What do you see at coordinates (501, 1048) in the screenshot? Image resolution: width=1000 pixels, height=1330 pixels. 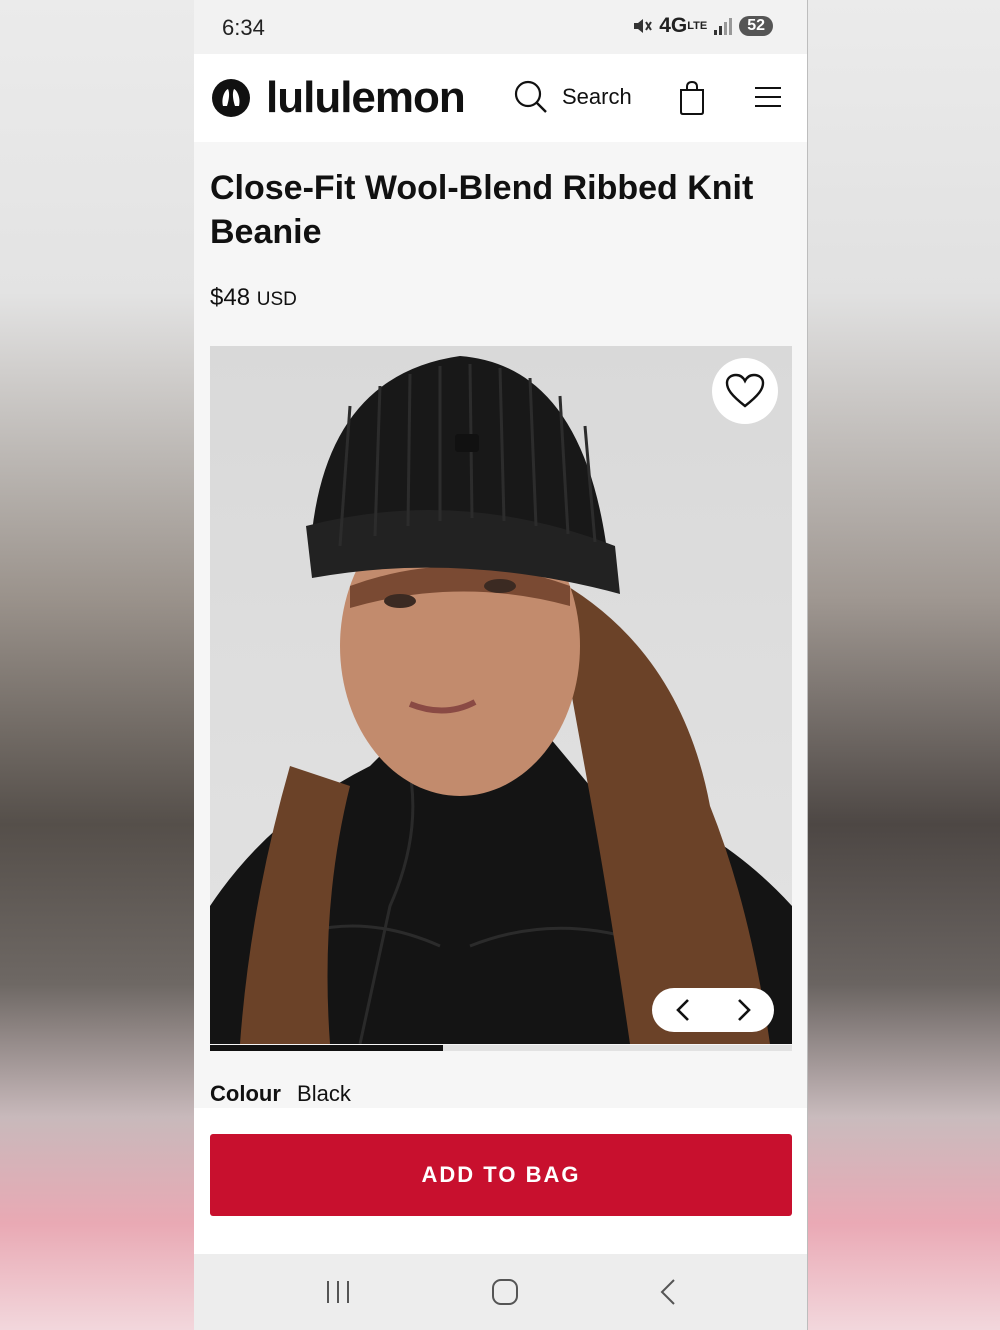 I see `image-progress-track` at bounding box center [501, 1048].